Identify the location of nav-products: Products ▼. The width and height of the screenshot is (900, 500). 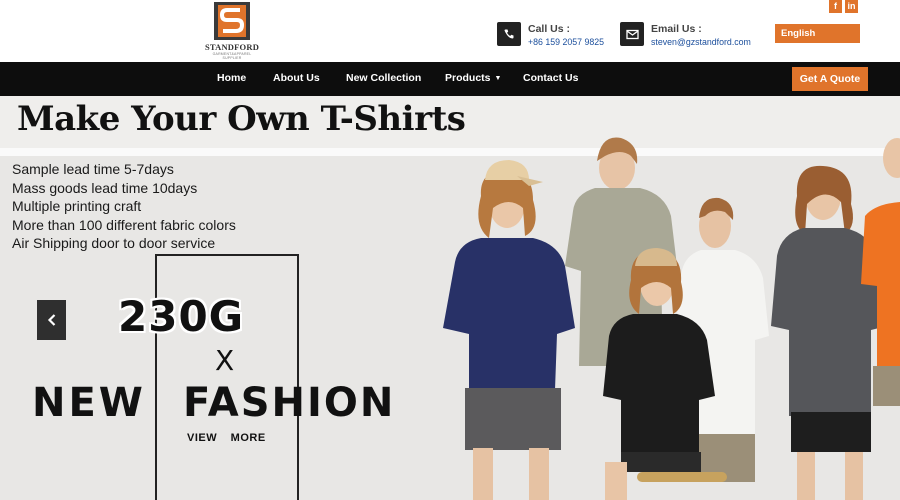
(473, 79).